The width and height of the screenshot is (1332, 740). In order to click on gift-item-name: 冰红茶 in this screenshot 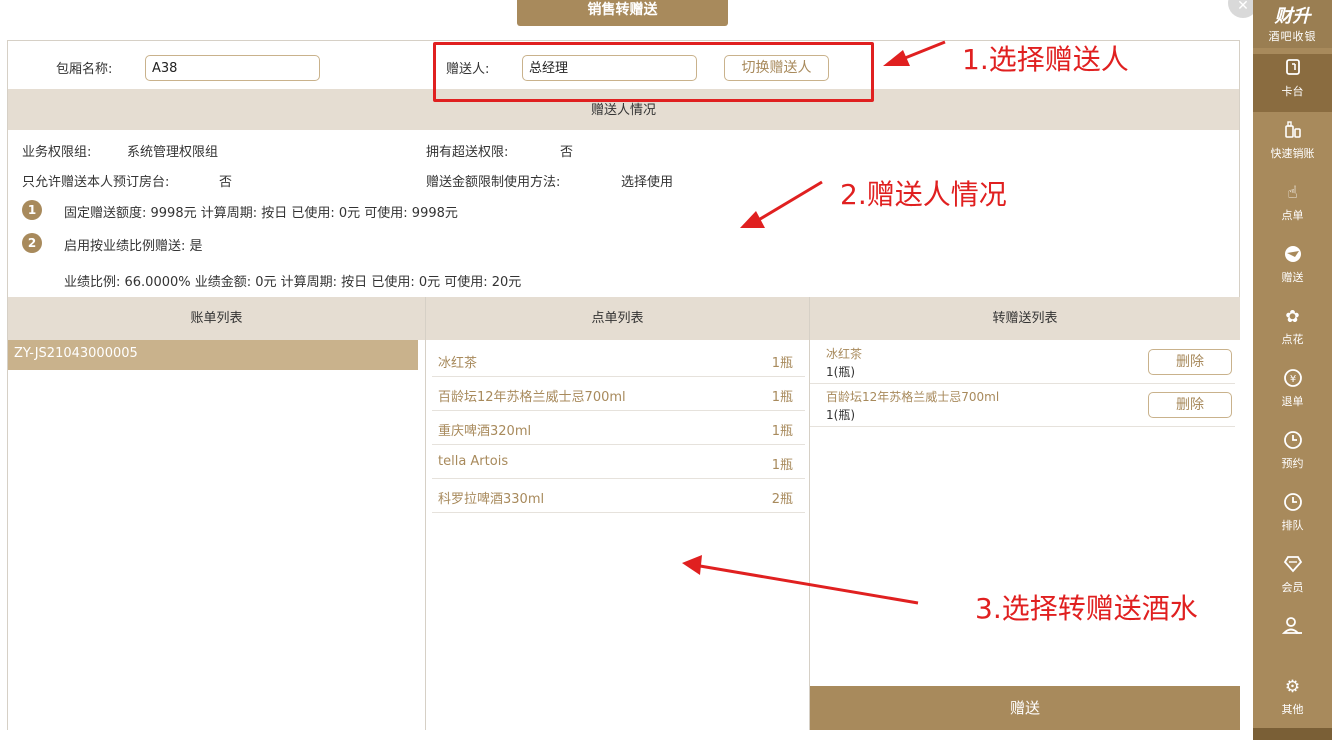, I will do `click(844, 354)`.